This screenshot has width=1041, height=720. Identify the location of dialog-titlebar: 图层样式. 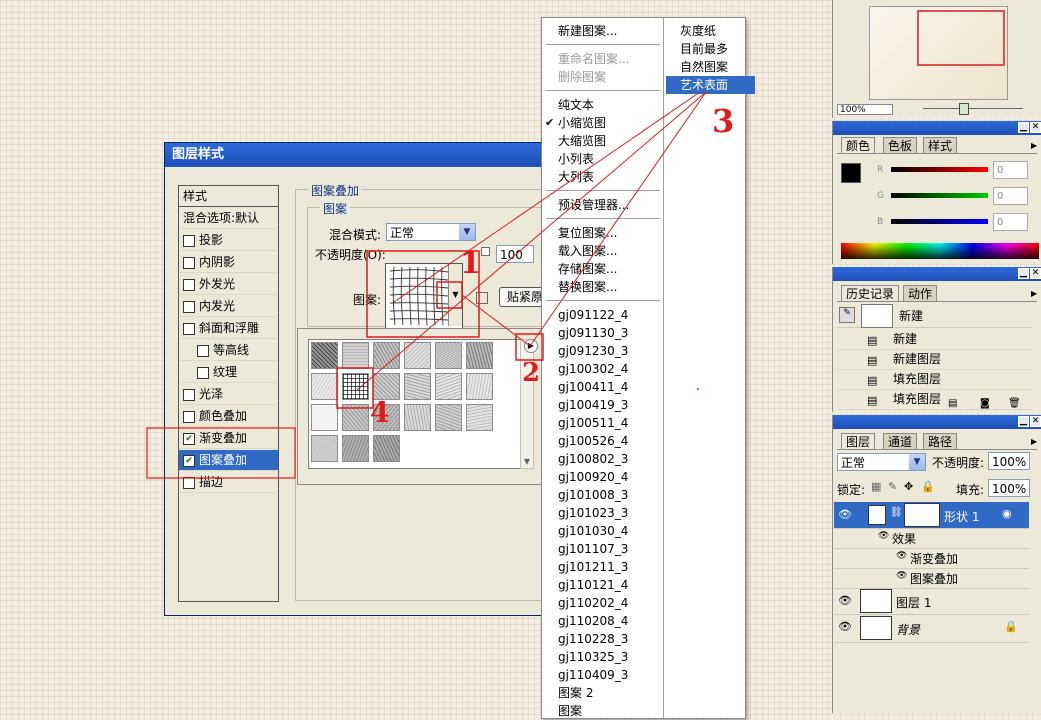
(360, 155).